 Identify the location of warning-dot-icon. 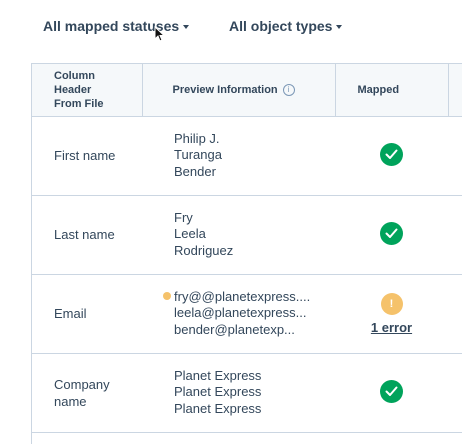
(167, 295).